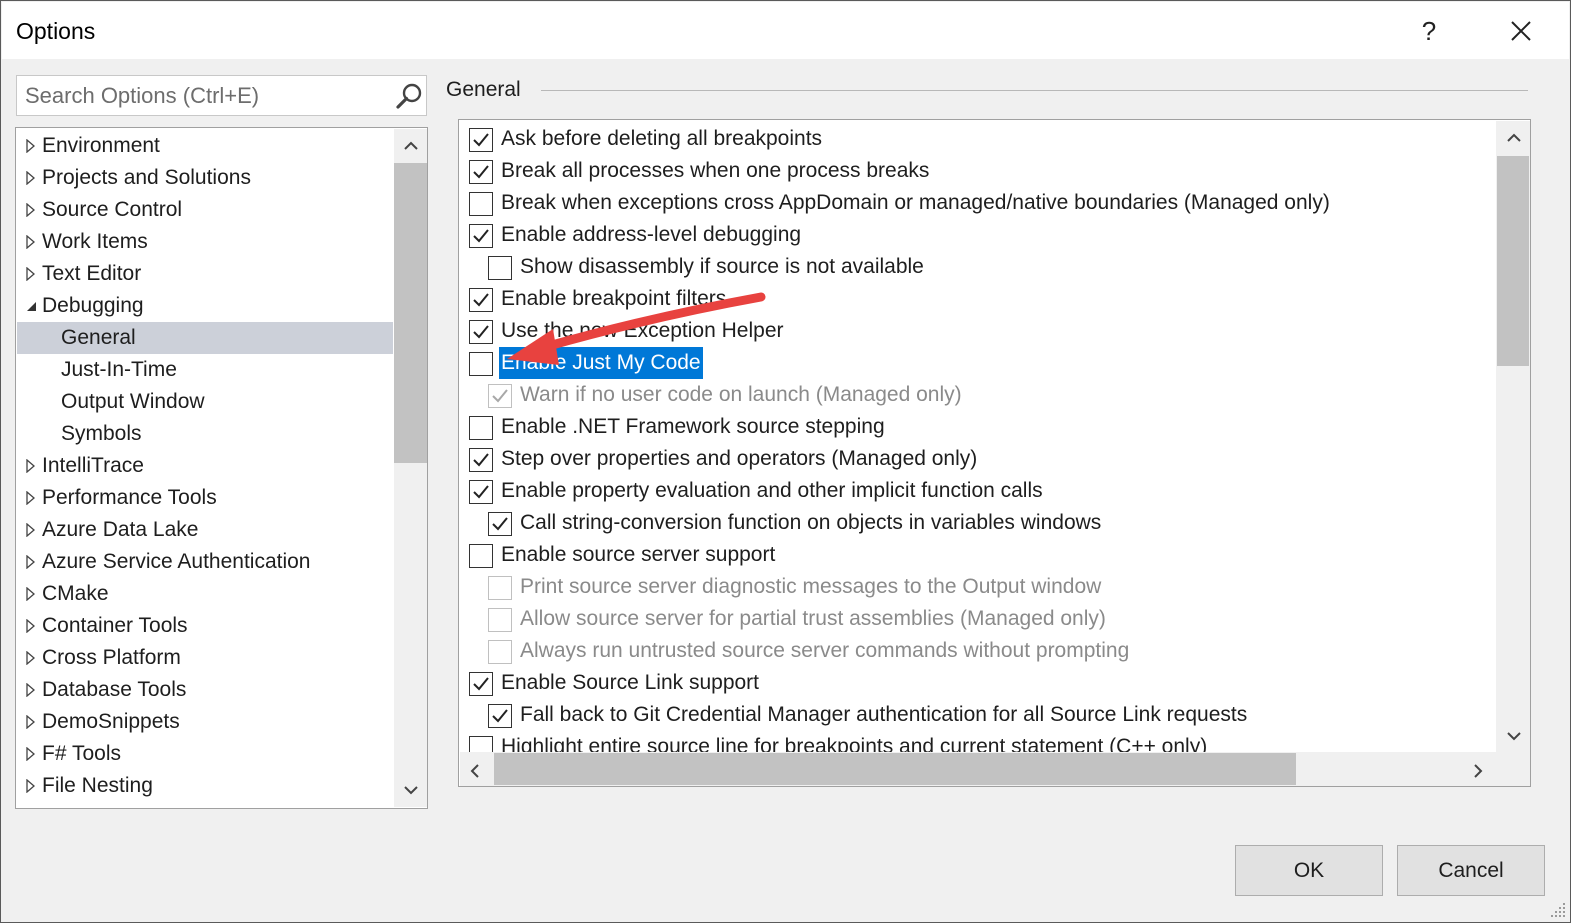  Describe the element at coordinates (1309, 870) in the screenshot. I see `ok-button: OK` at that location.